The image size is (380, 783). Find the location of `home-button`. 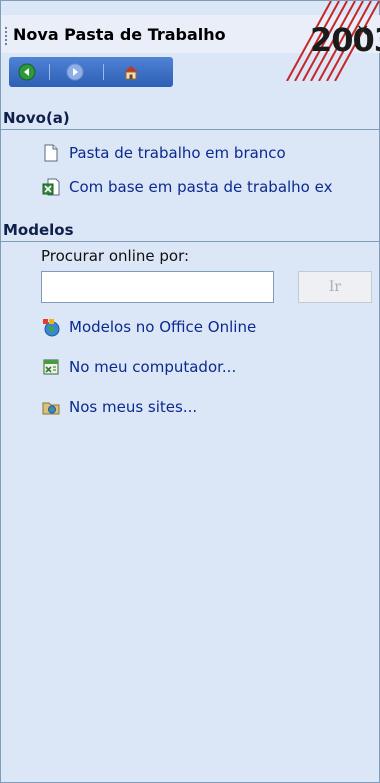

home-button is located at coordinates (131, 72).